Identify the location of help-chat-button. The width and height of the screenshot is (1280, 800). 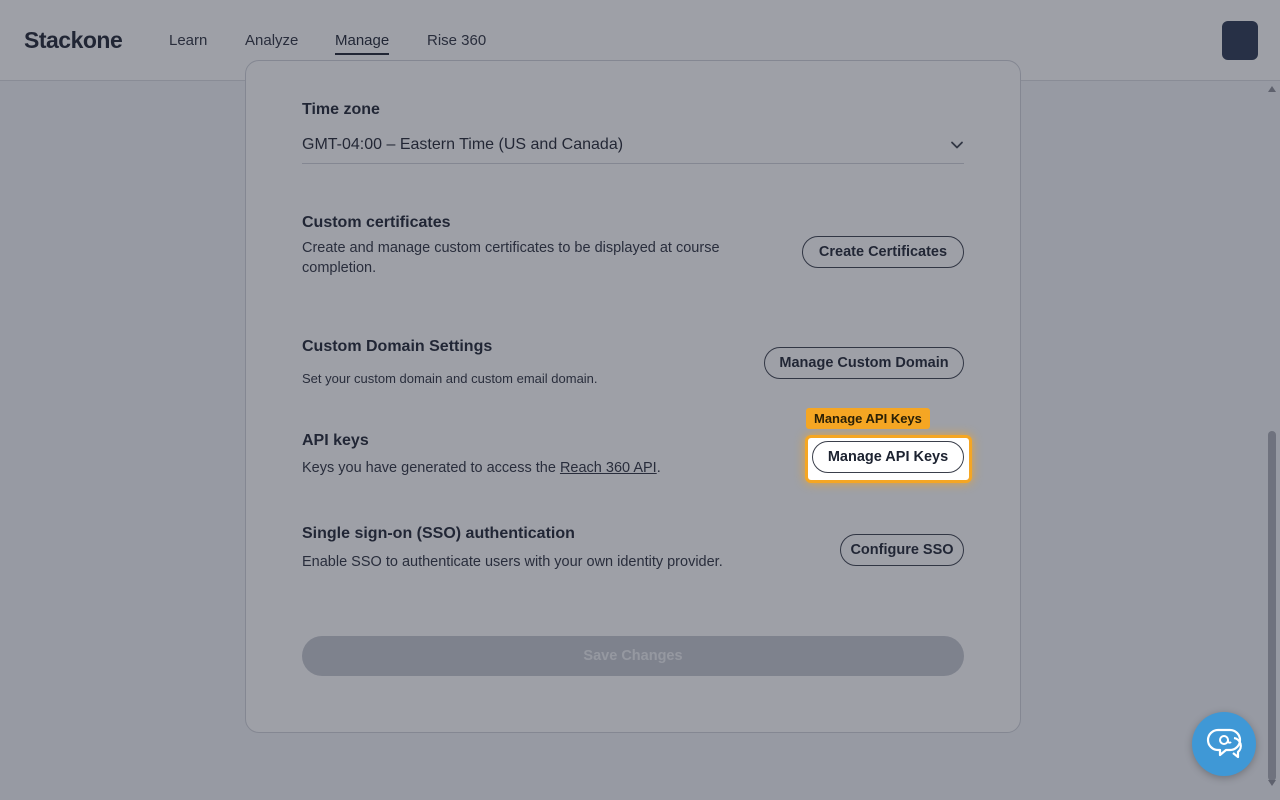
(1224, 744).